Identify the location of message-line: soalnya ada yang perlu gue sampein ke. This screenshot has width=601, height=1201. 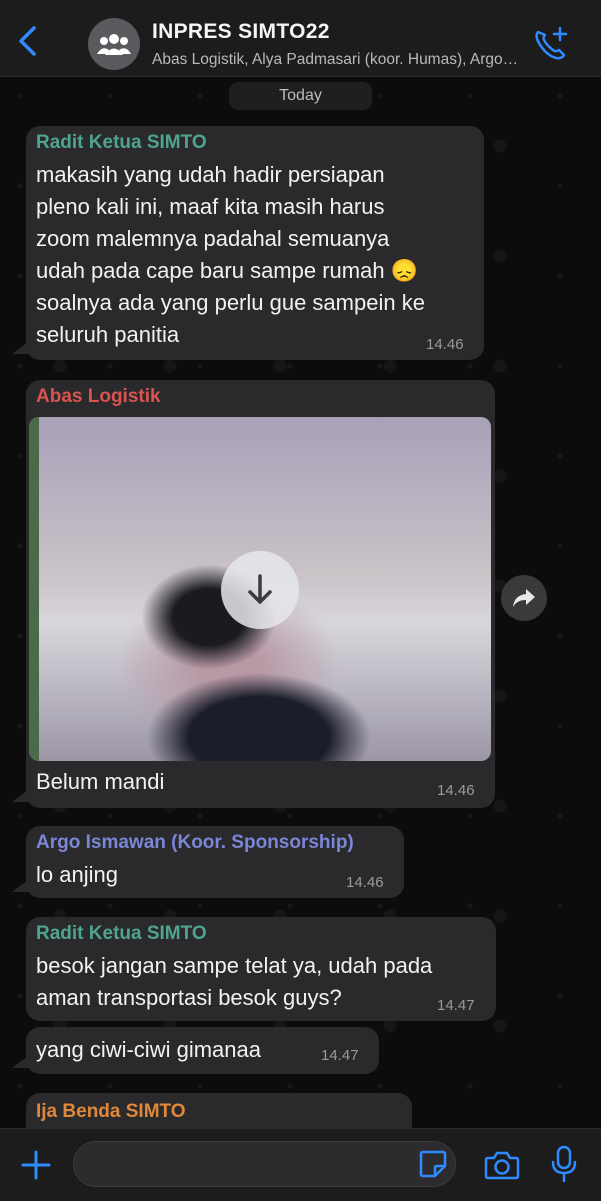
(230, 302).